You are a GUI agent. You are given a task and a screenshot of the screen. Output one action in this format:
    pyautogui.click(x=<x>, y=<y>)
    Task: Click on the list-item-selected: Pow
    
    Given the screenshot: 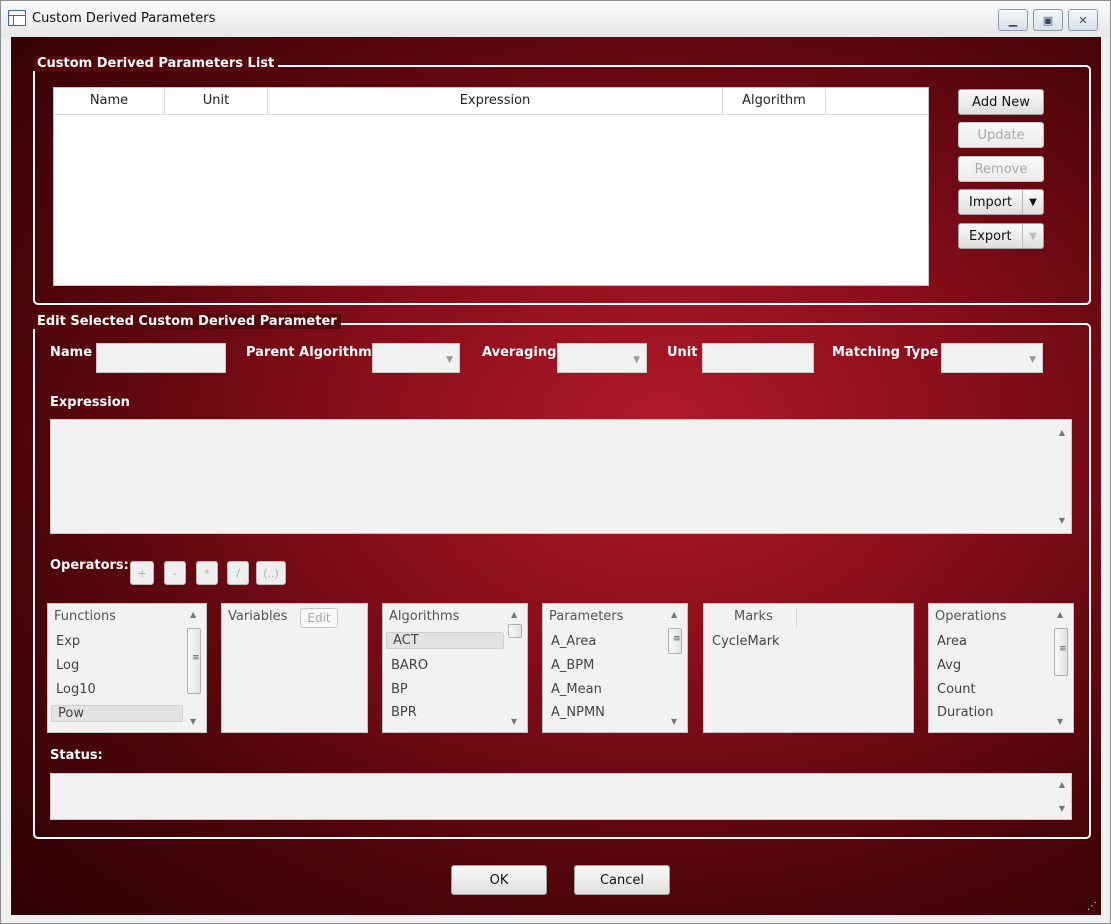 What is the action you would take?
    pyautogui.click(x=117, y=713)
    